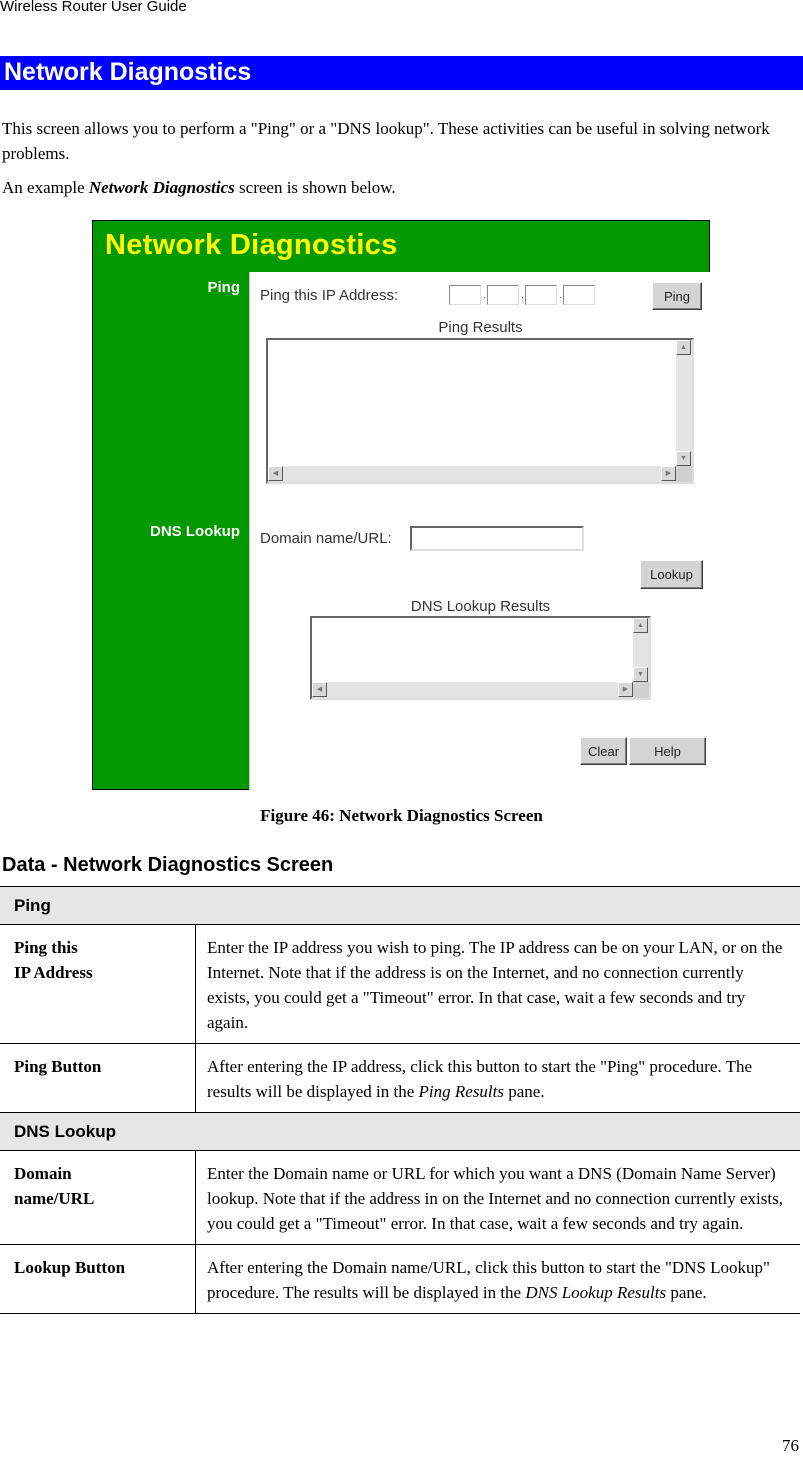 This screenshot has width=803, height=1466. I want to click on domain-name-input, so click(497, 538).